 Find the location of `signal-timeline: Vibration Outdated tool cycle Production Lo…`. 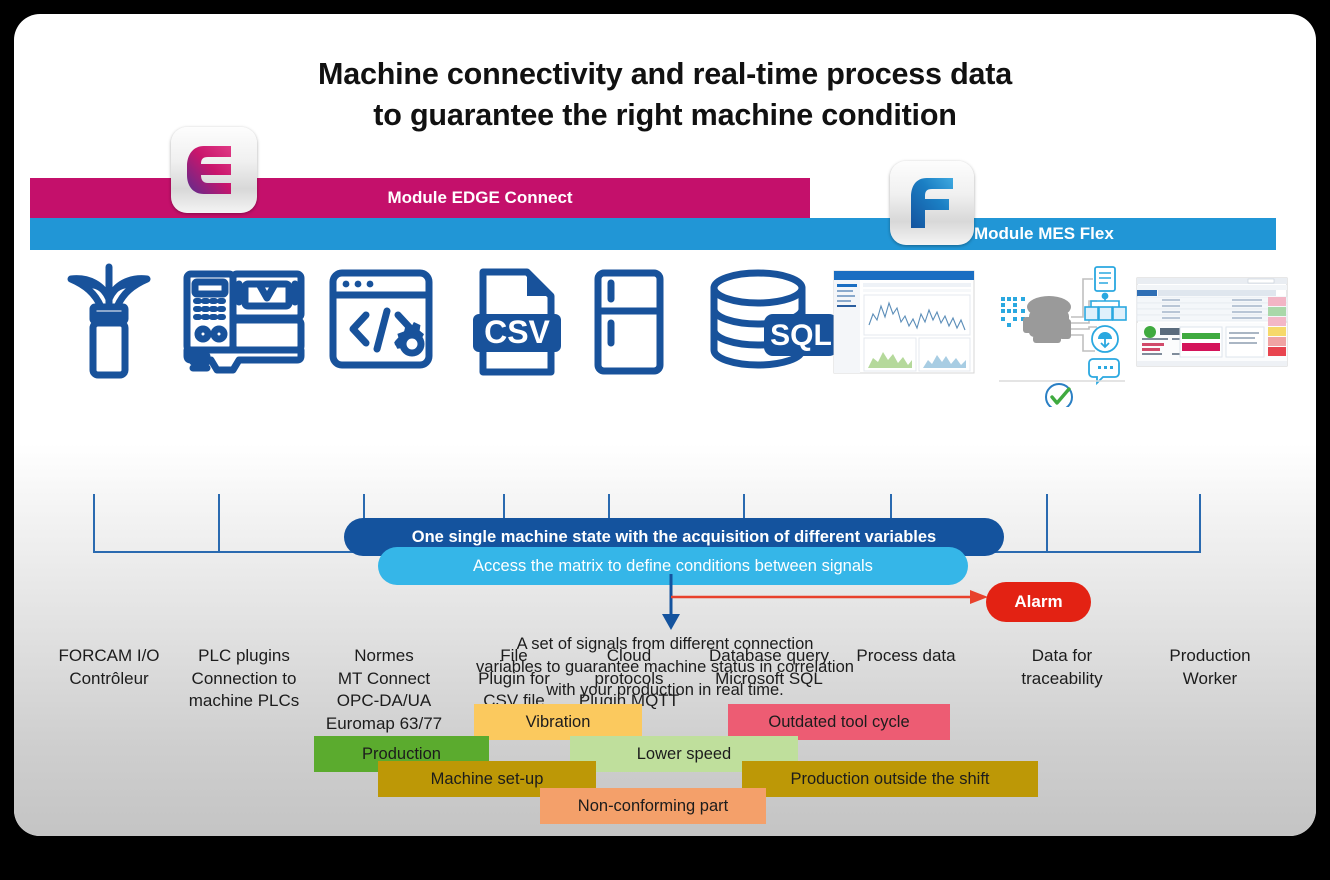

signal-timeline: Vibration Outdated tool cycle Production Lo… is located at coordinates (665, 769).